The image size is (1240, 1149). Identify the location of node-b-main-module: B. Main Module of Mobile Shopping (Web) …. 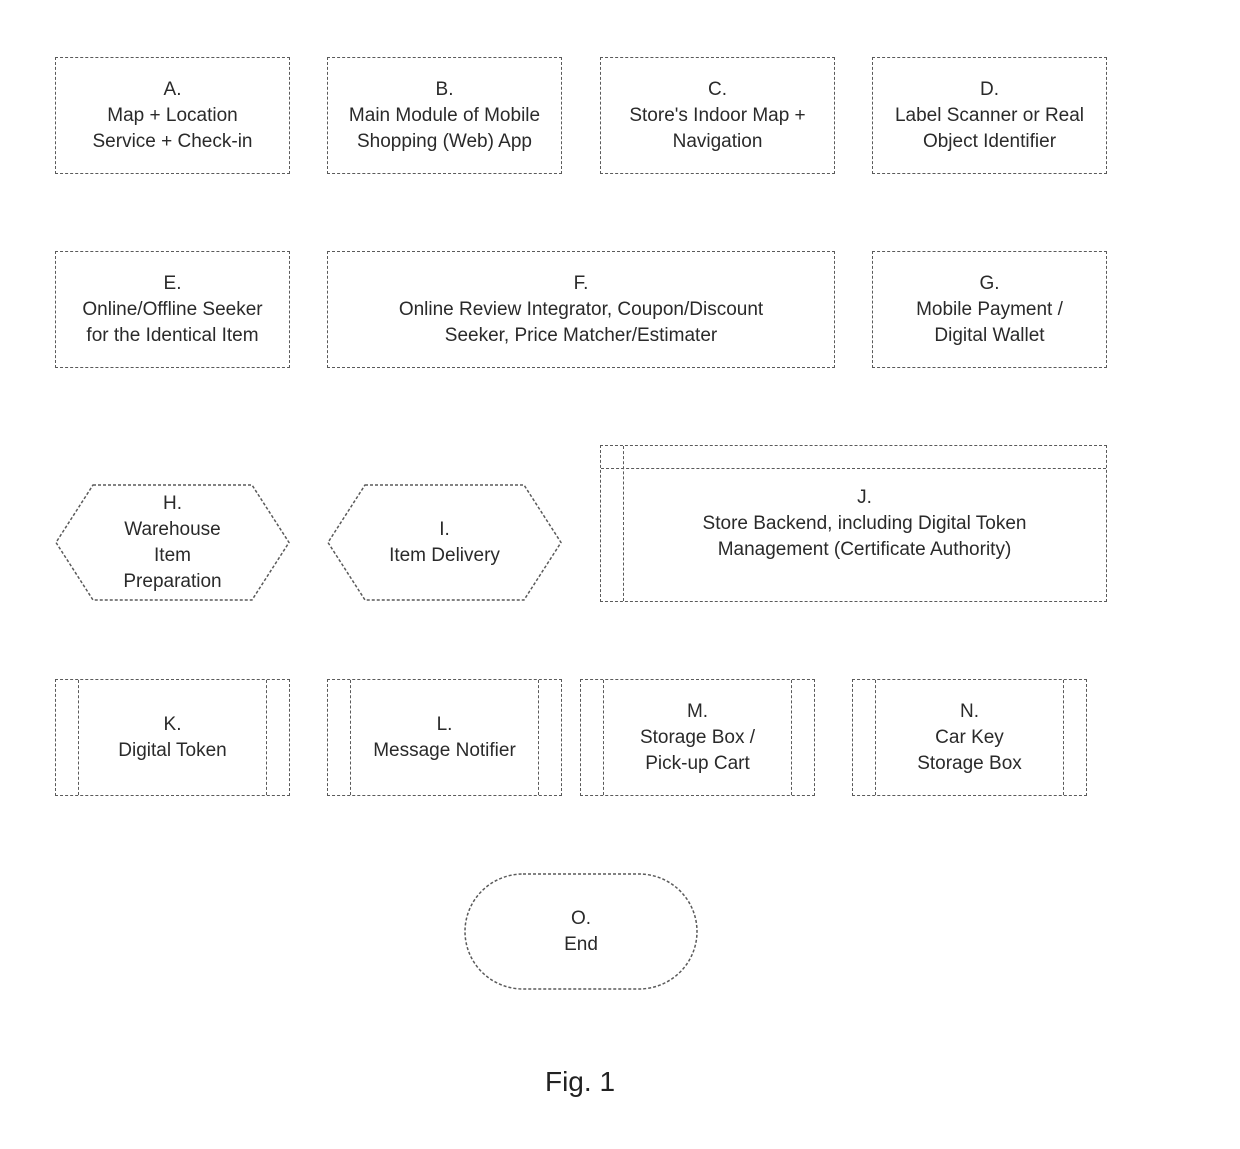
(444, 115).